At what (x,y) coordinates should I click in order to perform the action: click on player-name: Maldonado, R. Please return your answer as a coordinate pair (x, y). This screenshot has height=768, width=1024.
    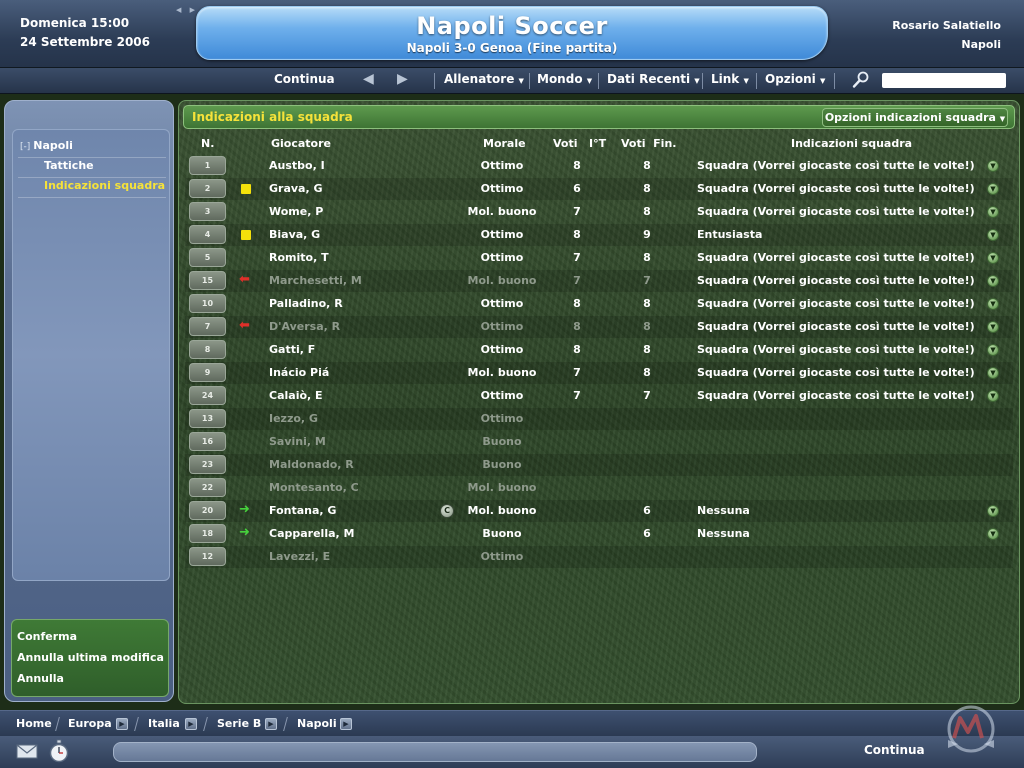
    Looking at the image, I should click on (311, 464).